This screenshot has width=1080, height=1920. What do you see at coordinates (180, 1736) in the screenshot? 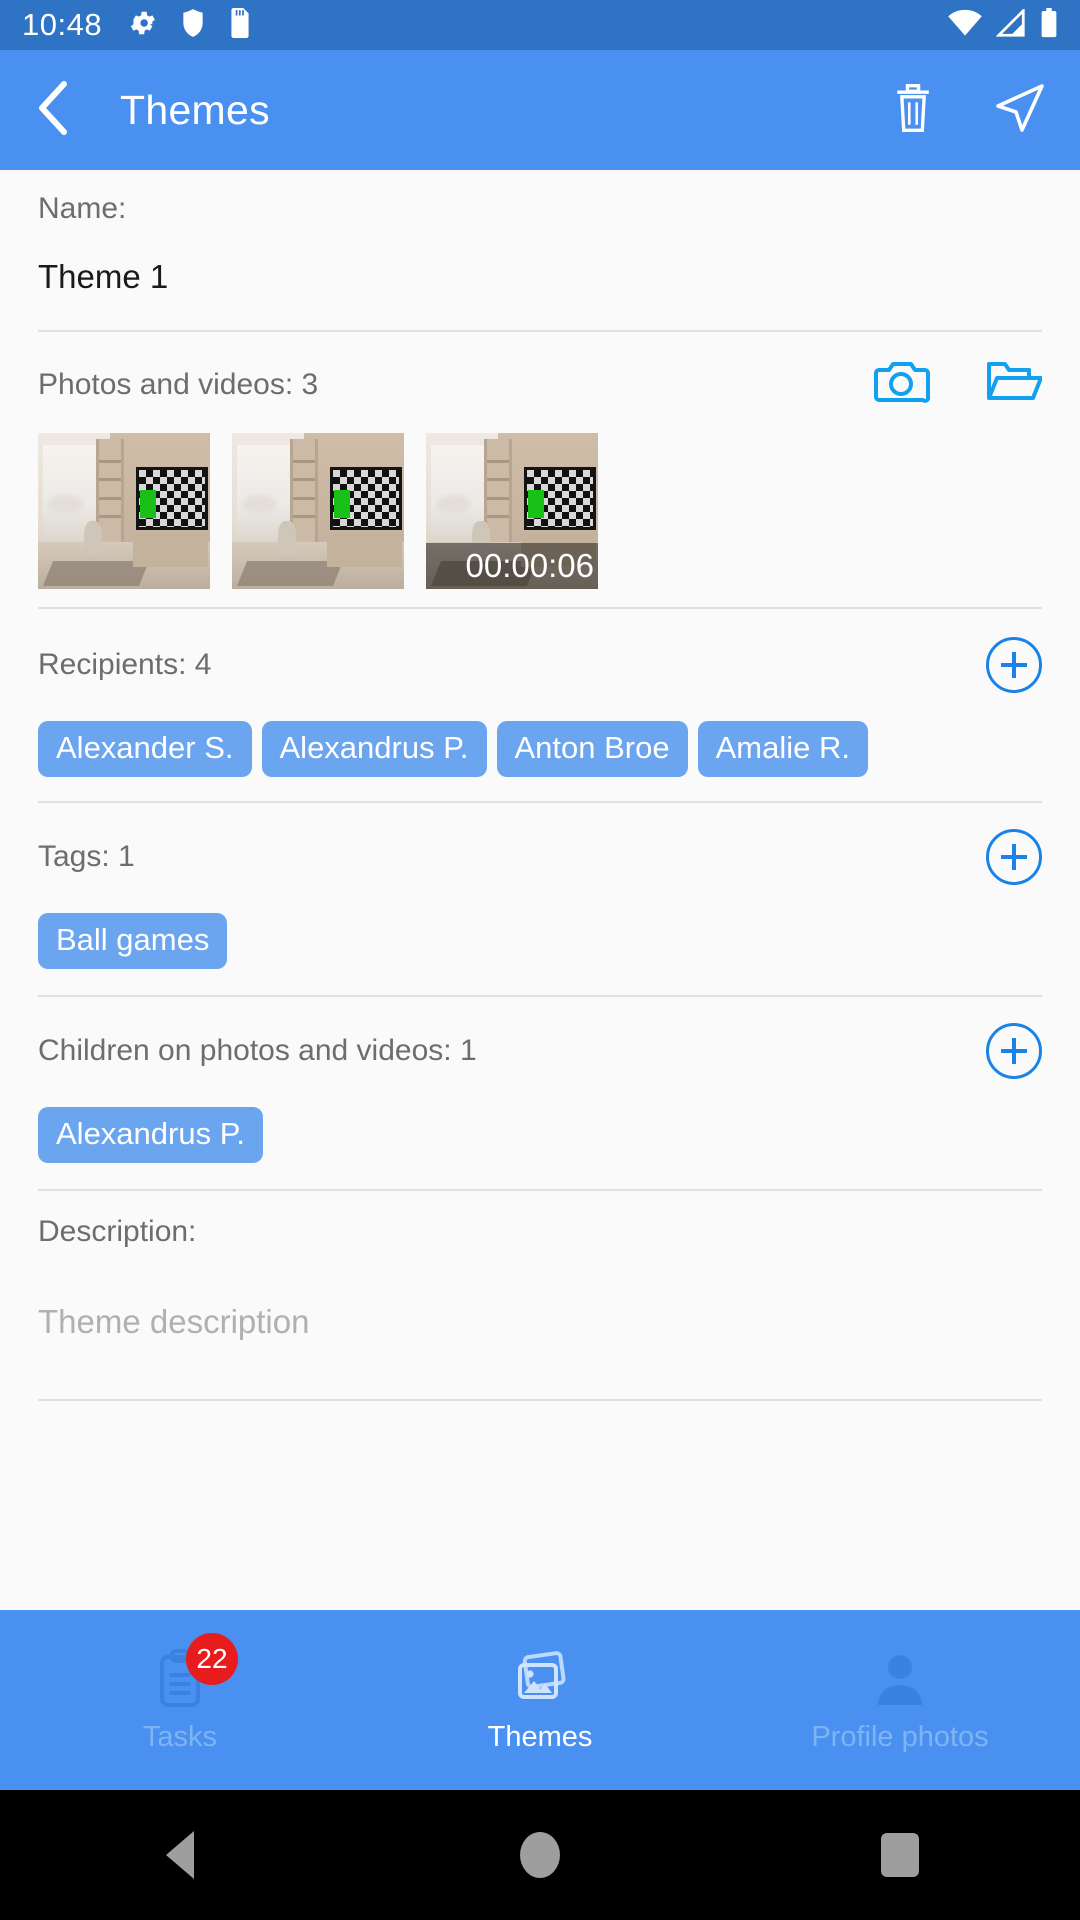
I see `nav-tab-label: Tasks` at bounding box center [180, 1736].